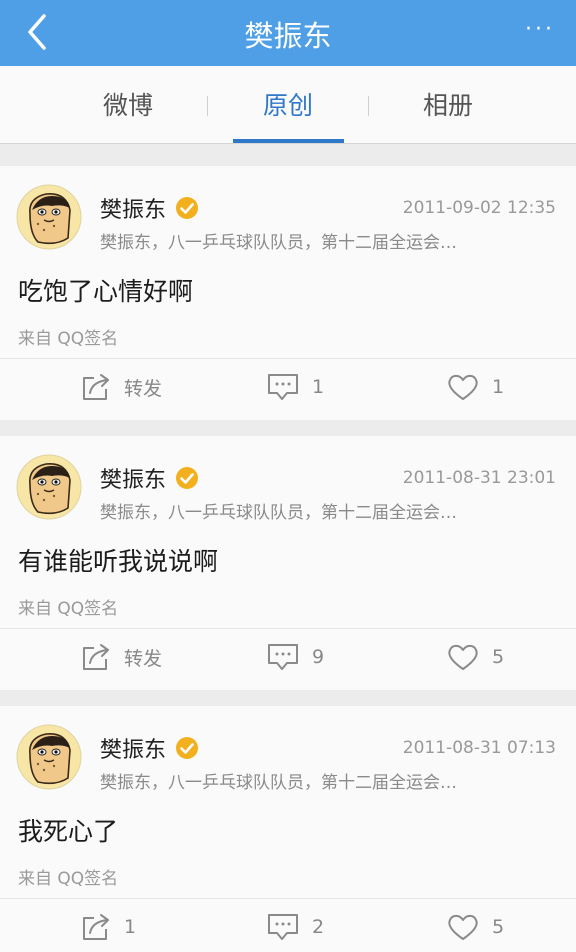 This screenshot has height=952, width=576. What do you see at coordinates (118, 561) in the screenshot?
I see `post-content: 有谁能听我说说啊` at bounding box center [118, 561].